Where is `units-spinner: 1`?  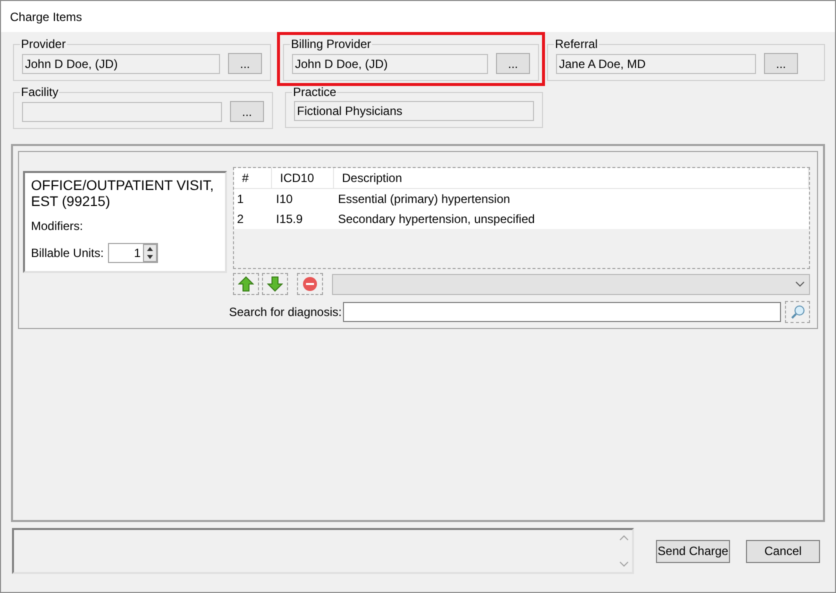
units-spinner: 1 is located at coordinates (133, 253).